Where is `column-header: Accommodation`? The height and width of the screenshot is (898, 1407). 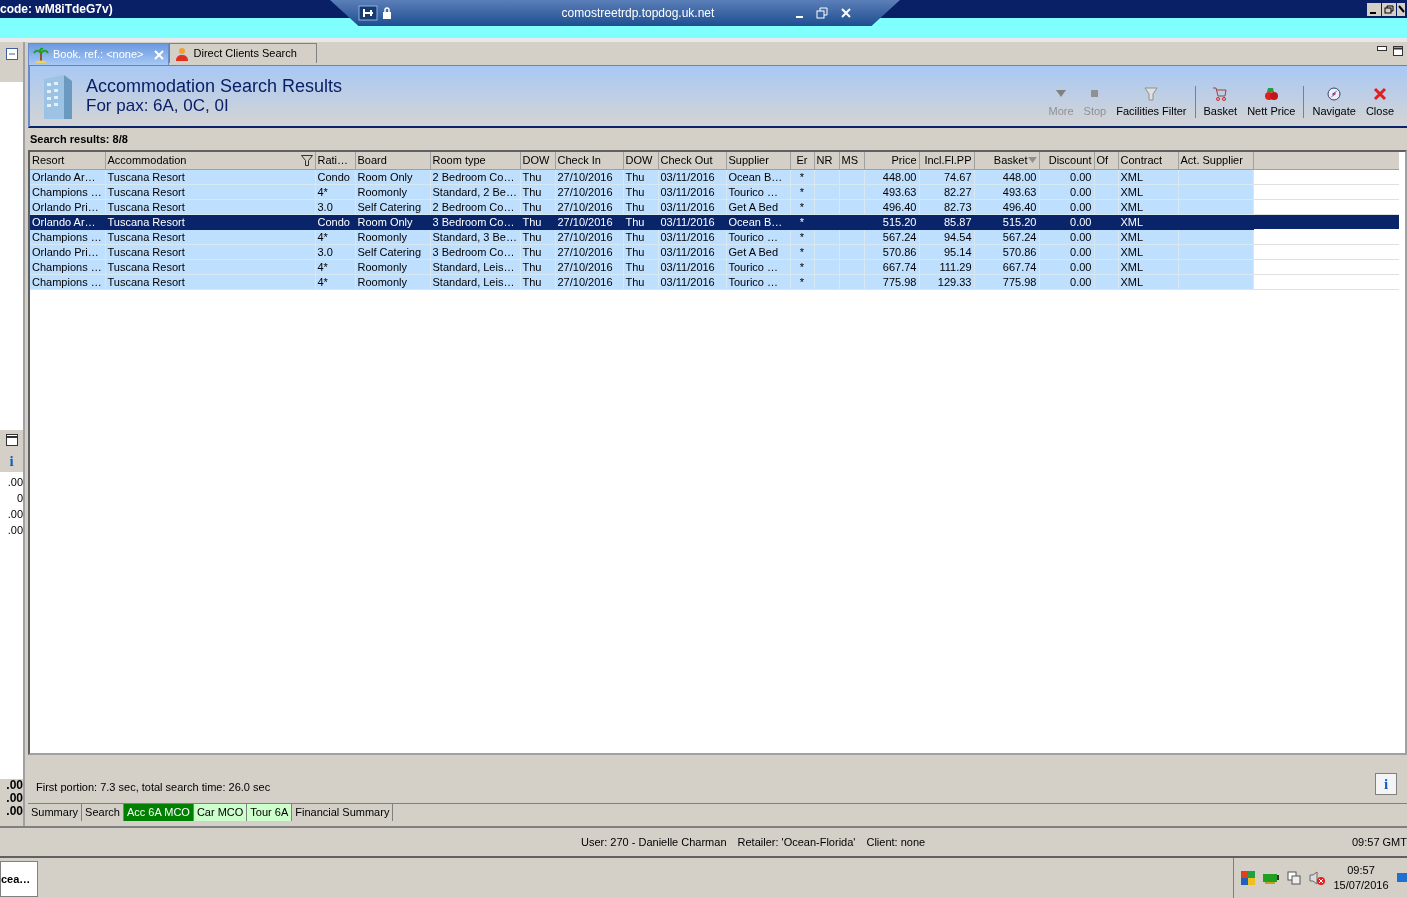
column-header: Accommodation is located at coordinates (210, 160).